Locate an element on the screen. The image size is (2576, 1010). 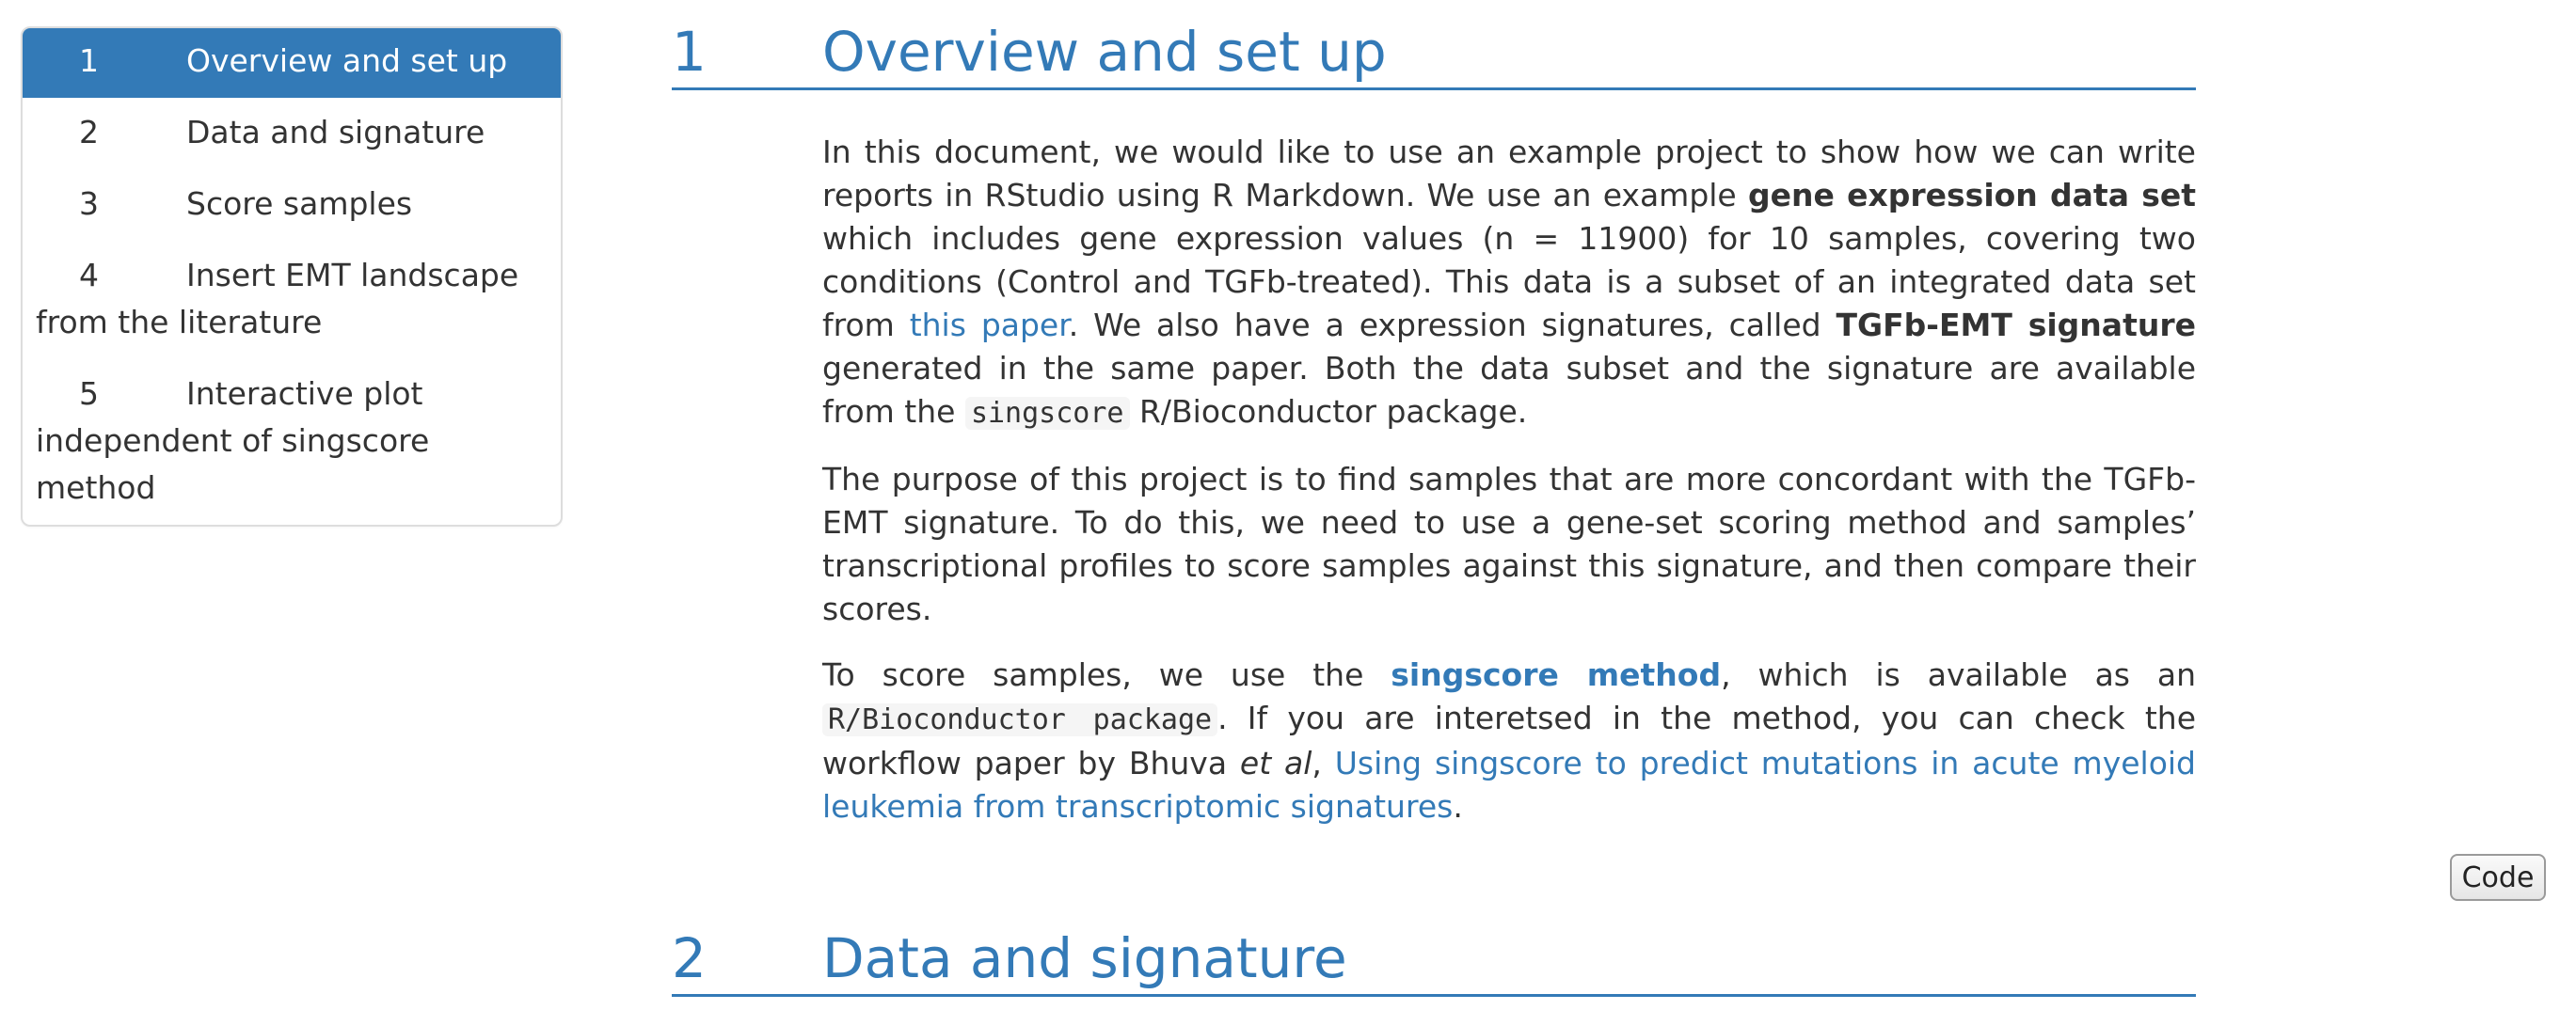
bold-term-data-set: gene expression data set is located at coordinates (1971, 195).